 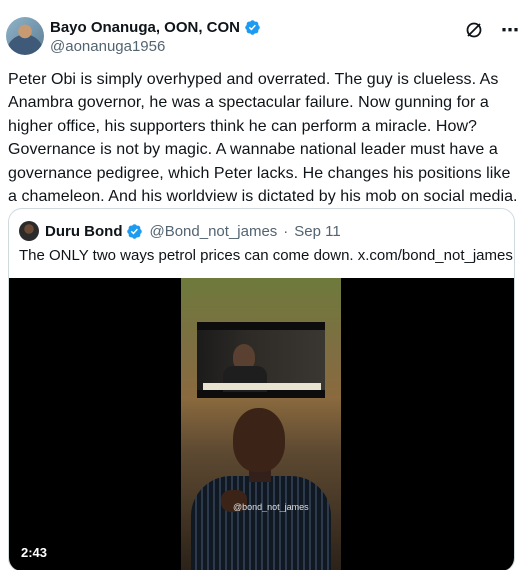 What do you see at coordinates (474, 30) in the screenshot?
I see `grok-icon` at bounding box center [474, 30].